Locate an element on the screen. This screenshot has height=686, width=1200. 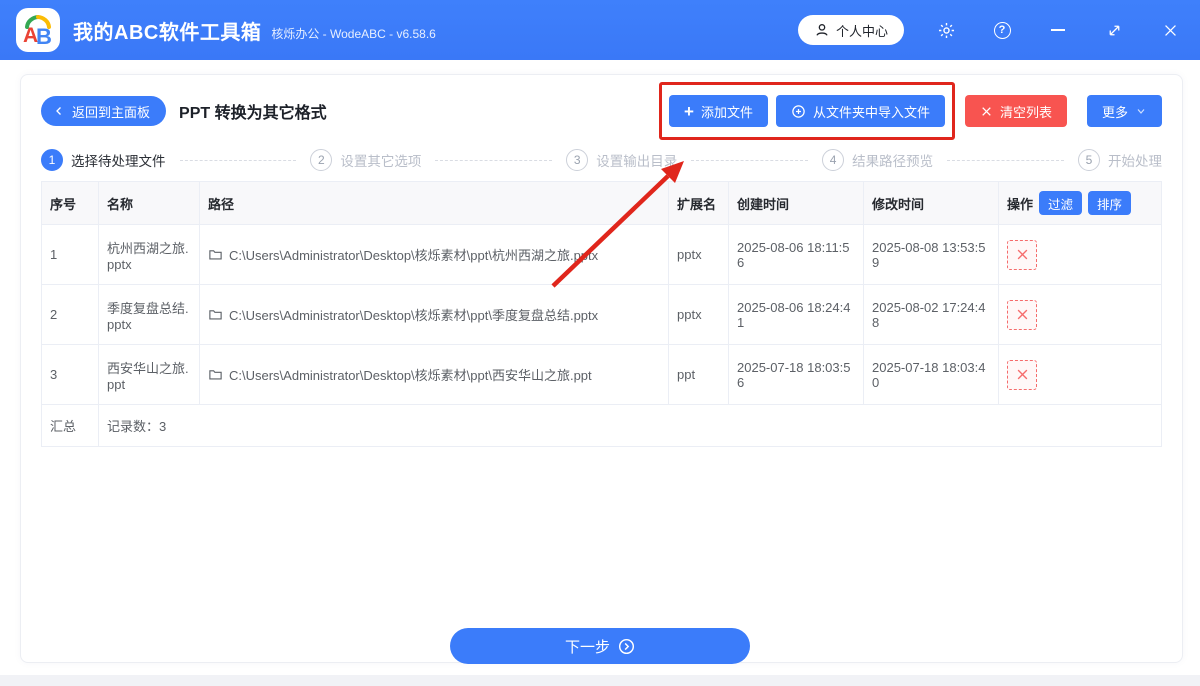
step-2-label: 设置其它选项 is located at coordinates (381, 161).